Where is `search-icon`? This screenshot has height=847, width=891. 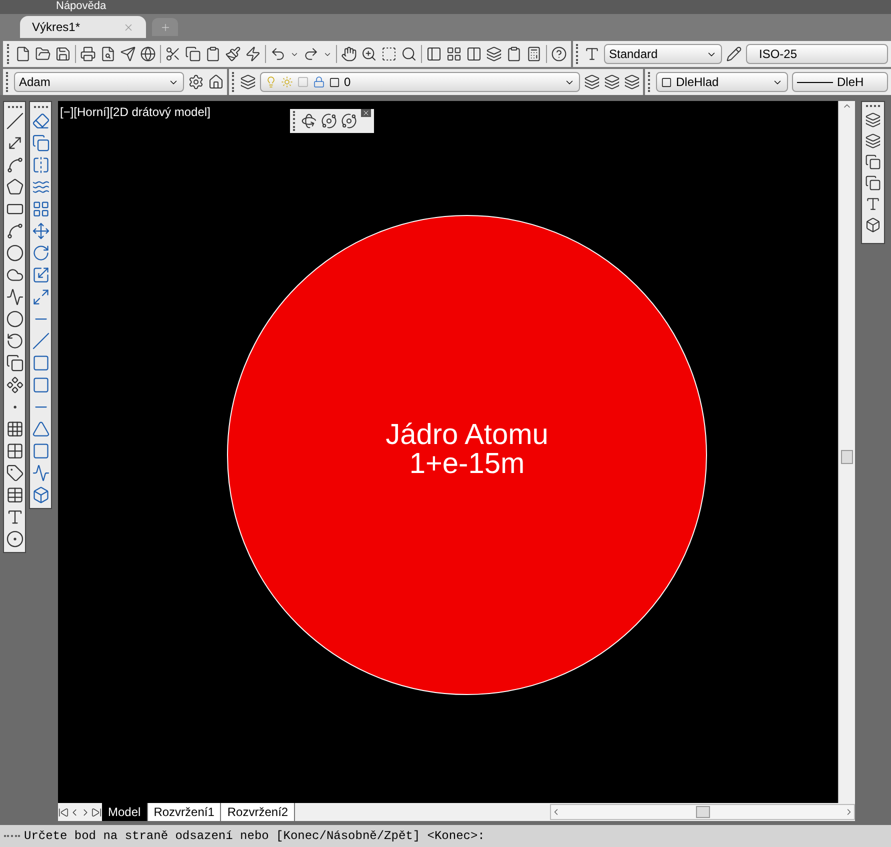
search-icon is located at coordinates (409, 54).